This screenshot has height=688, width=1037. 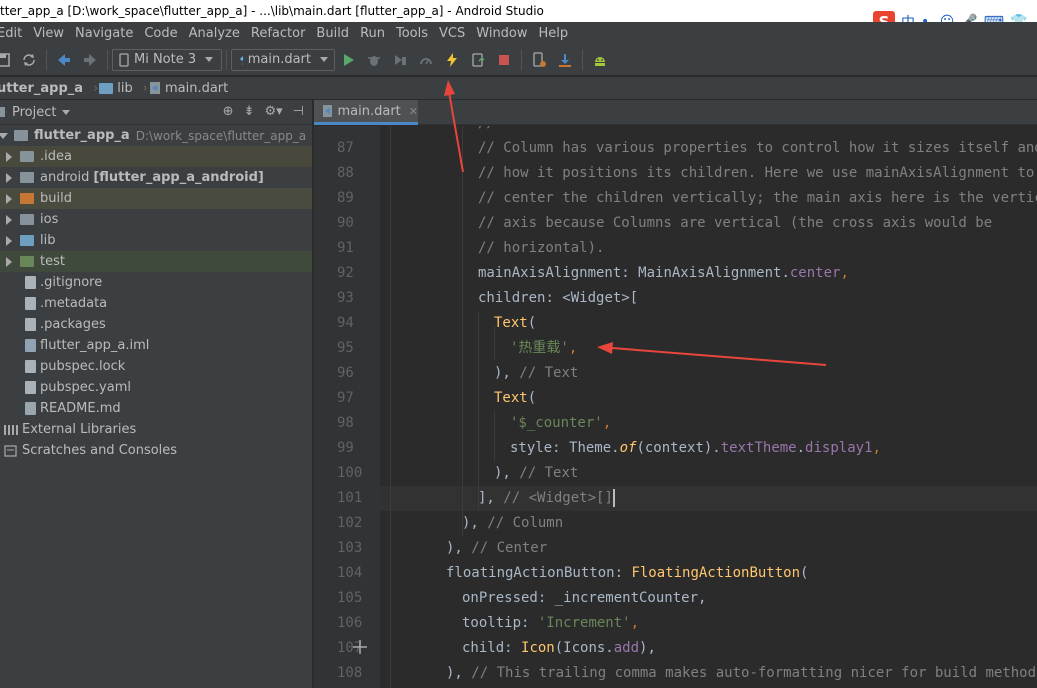 I want to click on annotation-arrow-string, so click(x=712, y=354).